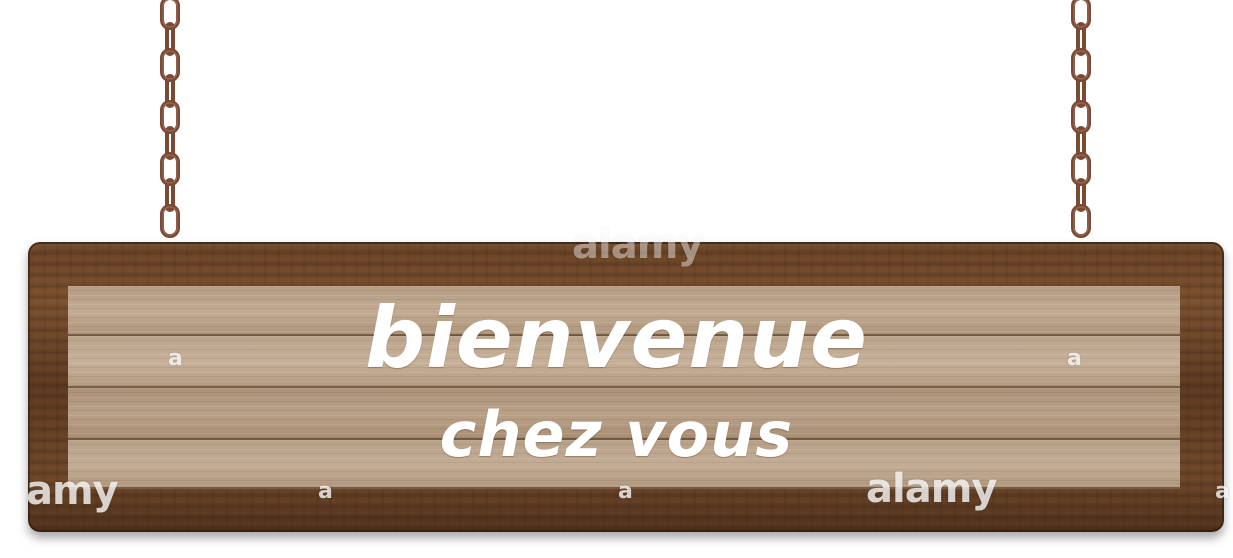 This screenshot has width=1233, height=558. Describe the element at coordinates (637, 245) in the screenshot. I see `watermark-top: alamy` at that location.